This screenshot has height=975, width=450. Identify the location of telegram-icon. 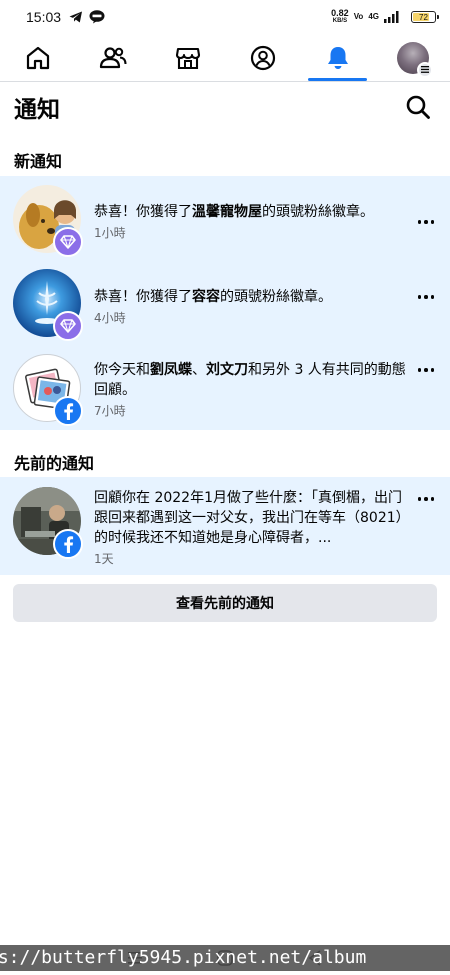
(76, 17).